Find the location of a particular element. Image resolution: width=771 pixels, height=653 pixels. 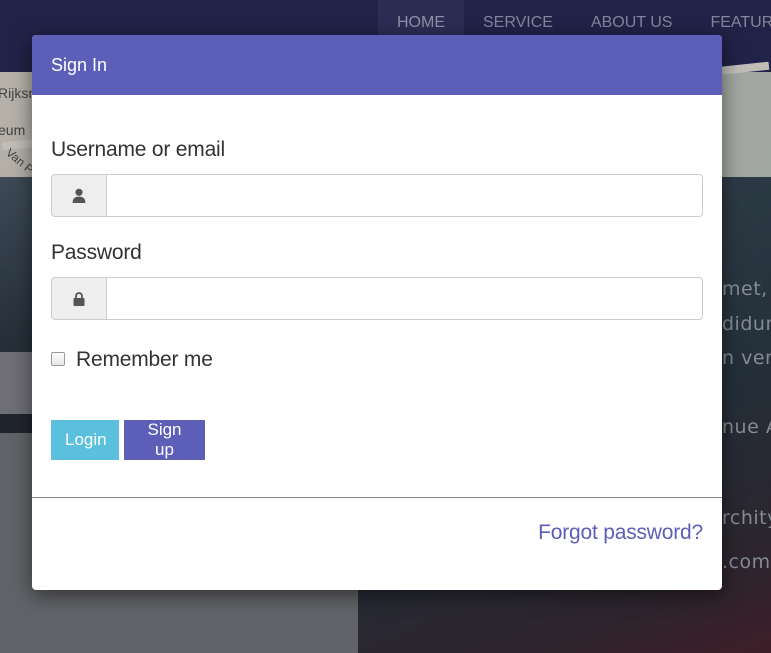

remember-me-row: Remember me is located at coordinates (132, 360).